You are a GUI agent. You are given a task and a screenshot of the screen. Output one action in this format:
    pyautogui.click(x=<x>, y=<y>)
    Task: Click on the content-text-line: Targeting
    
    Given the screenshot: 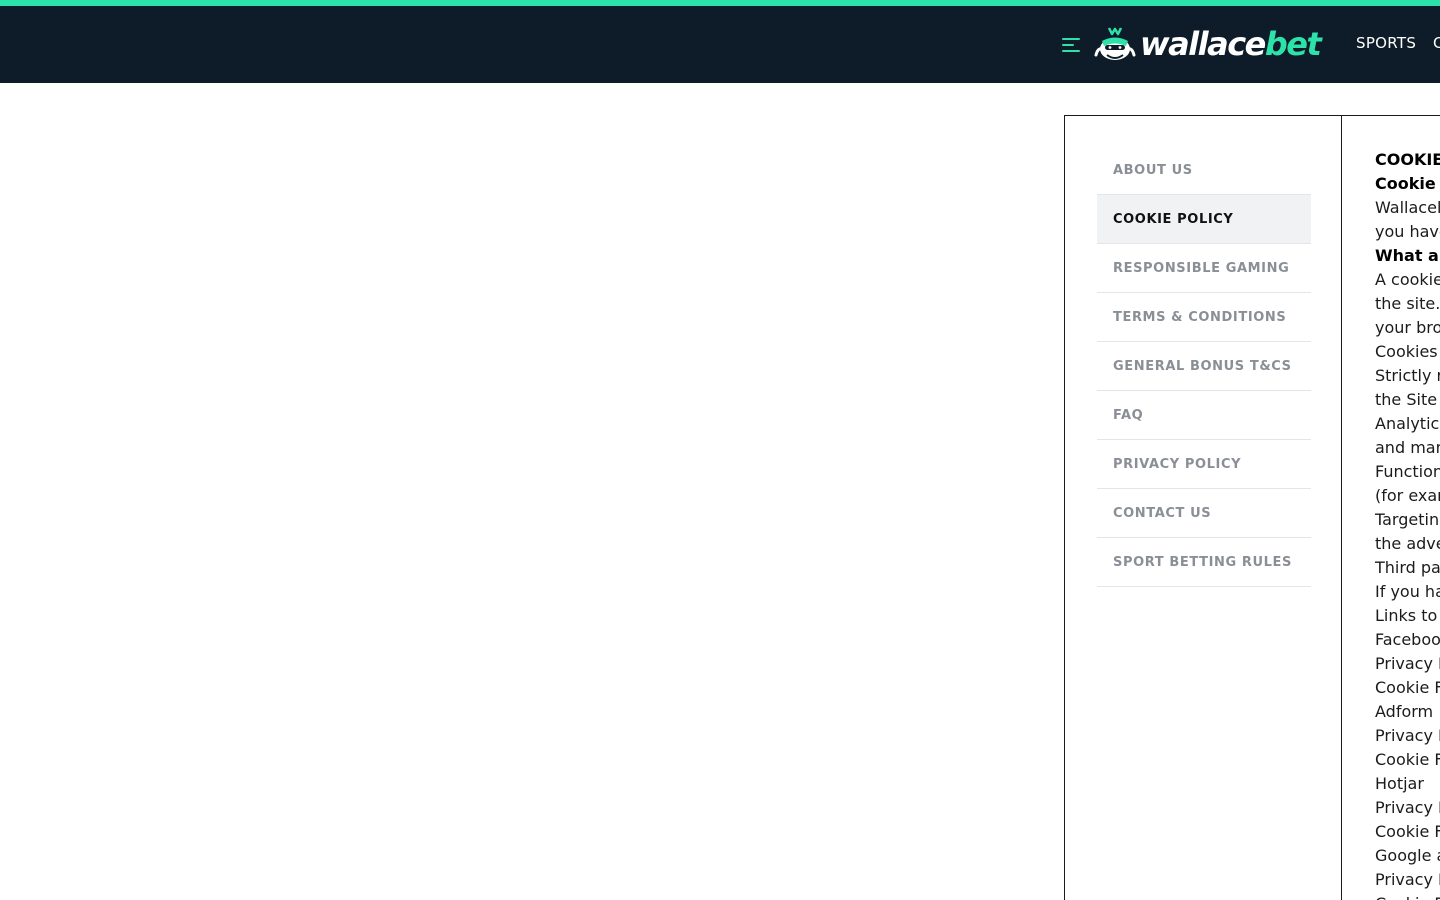 What is the action you would take?
    pyautogui.click(x=1407, y=519)
    